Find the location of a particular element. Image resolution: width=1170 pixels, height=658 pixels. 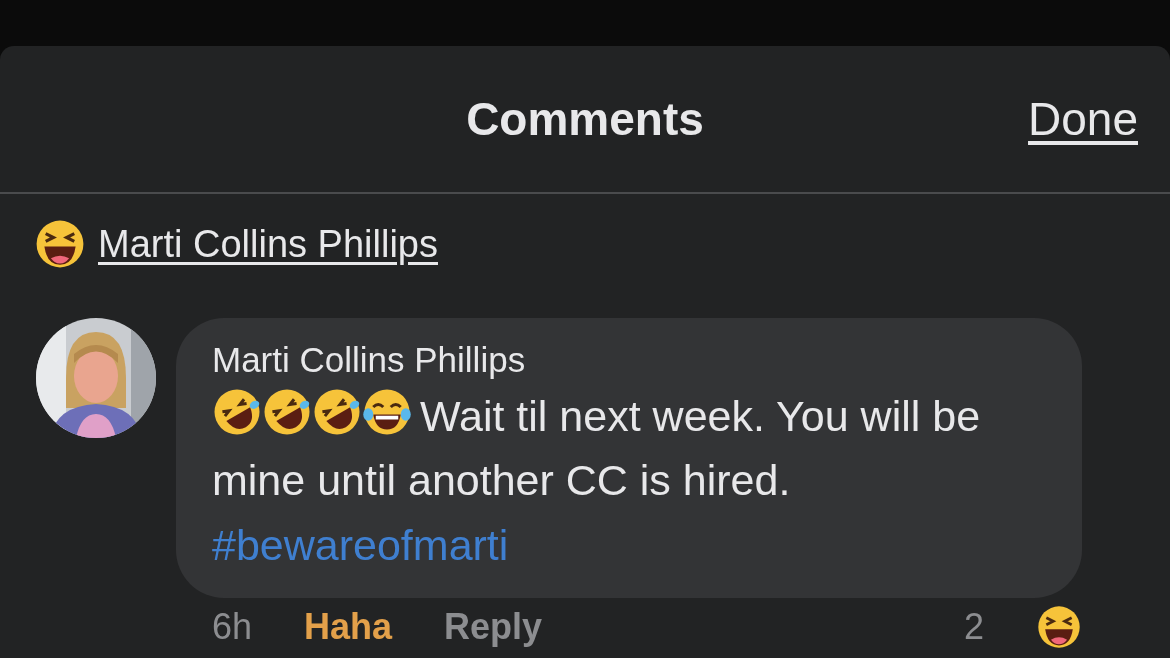

done-link: Done is located at coordinates (1083, 119).